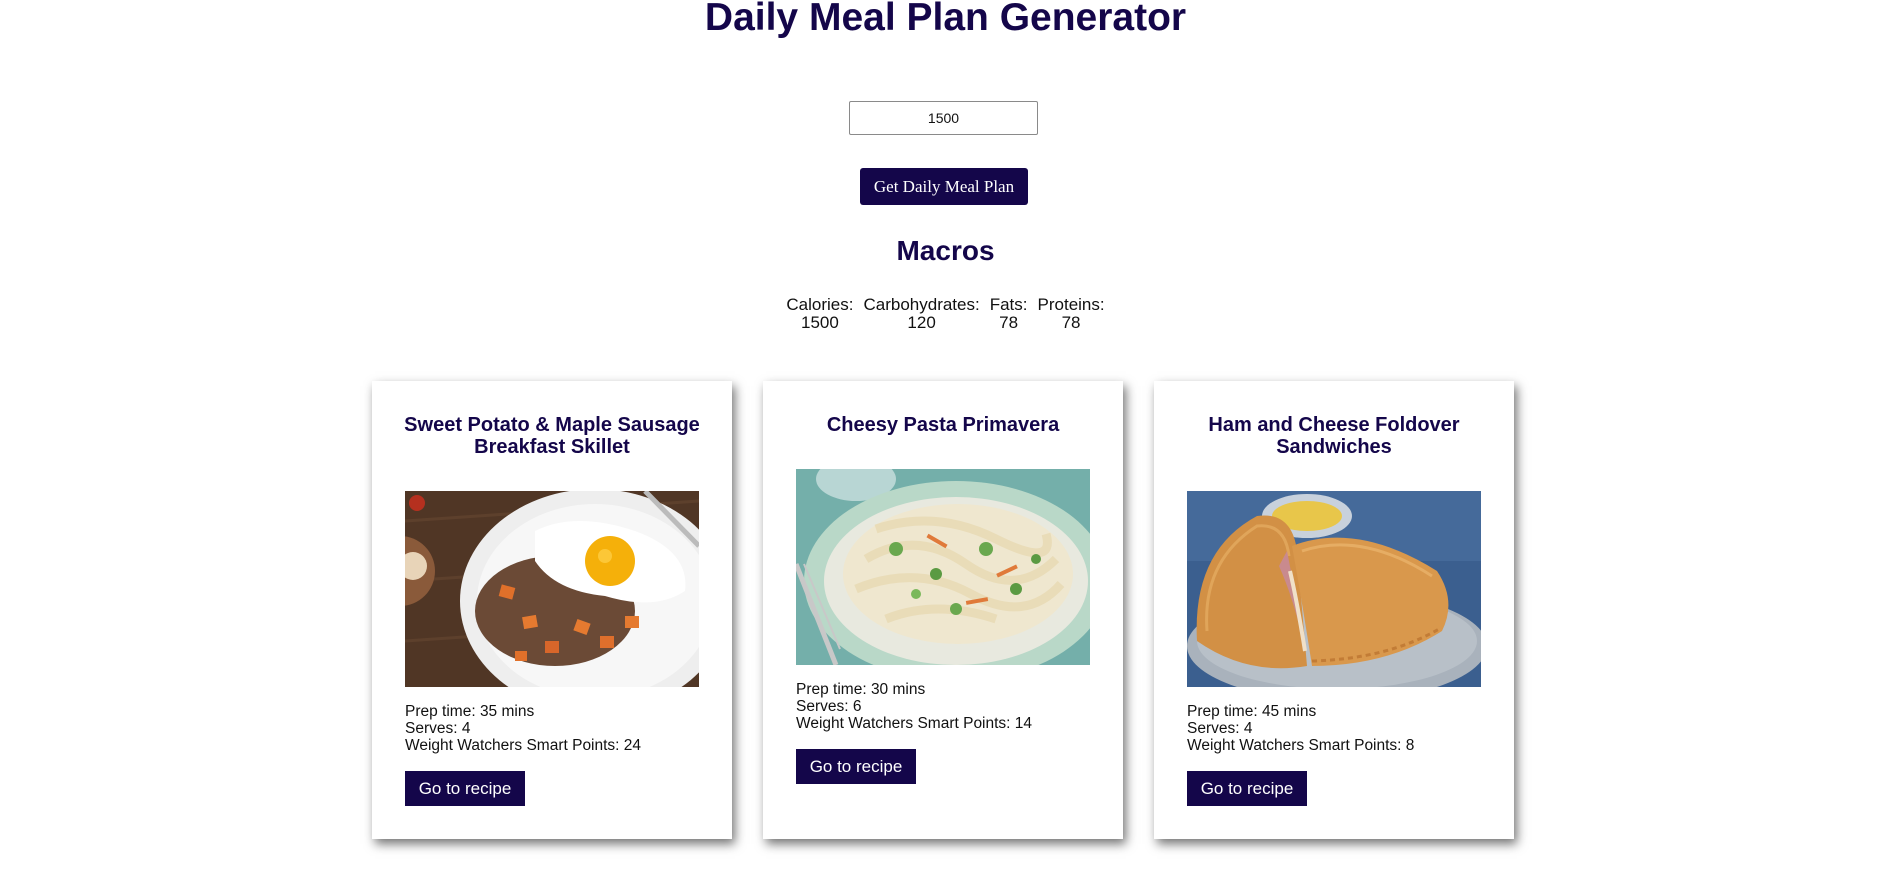 The width and height of the screenshot is (1891, 895). I want to click on macro-fats: Fats: 78, so click(1009, 314).